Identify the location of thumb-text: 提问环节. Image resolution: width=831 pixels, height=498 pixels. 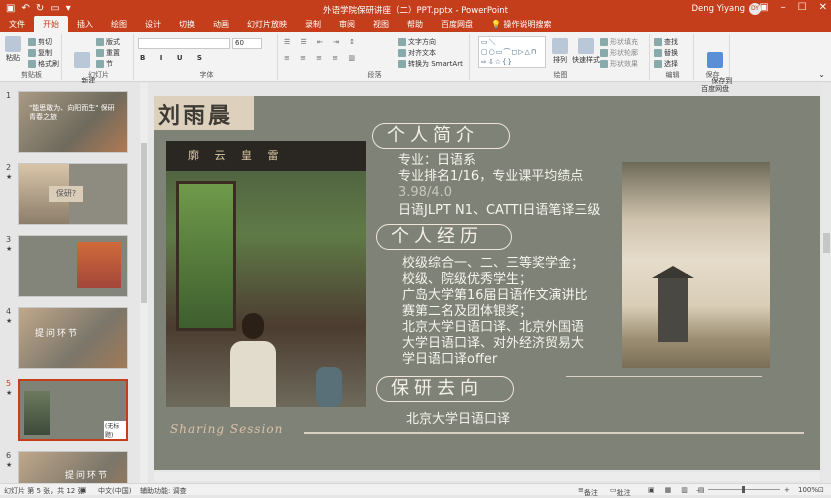
(57, 334).